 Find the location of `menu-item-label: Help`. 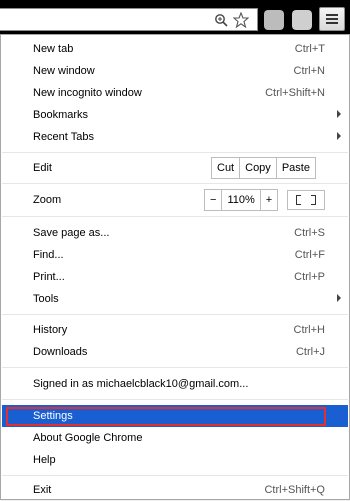

menu-item-label: Help is located at coordinates (44, 460).